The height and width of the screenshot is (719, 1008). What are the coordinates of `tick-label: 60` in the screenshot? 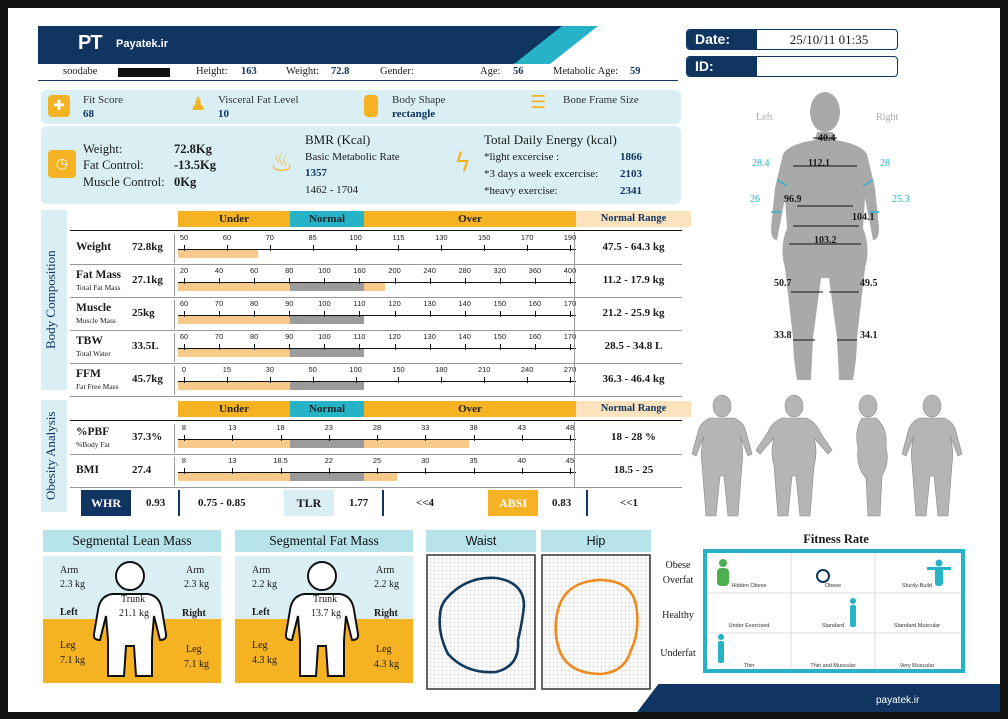 It's located at (254, 270).